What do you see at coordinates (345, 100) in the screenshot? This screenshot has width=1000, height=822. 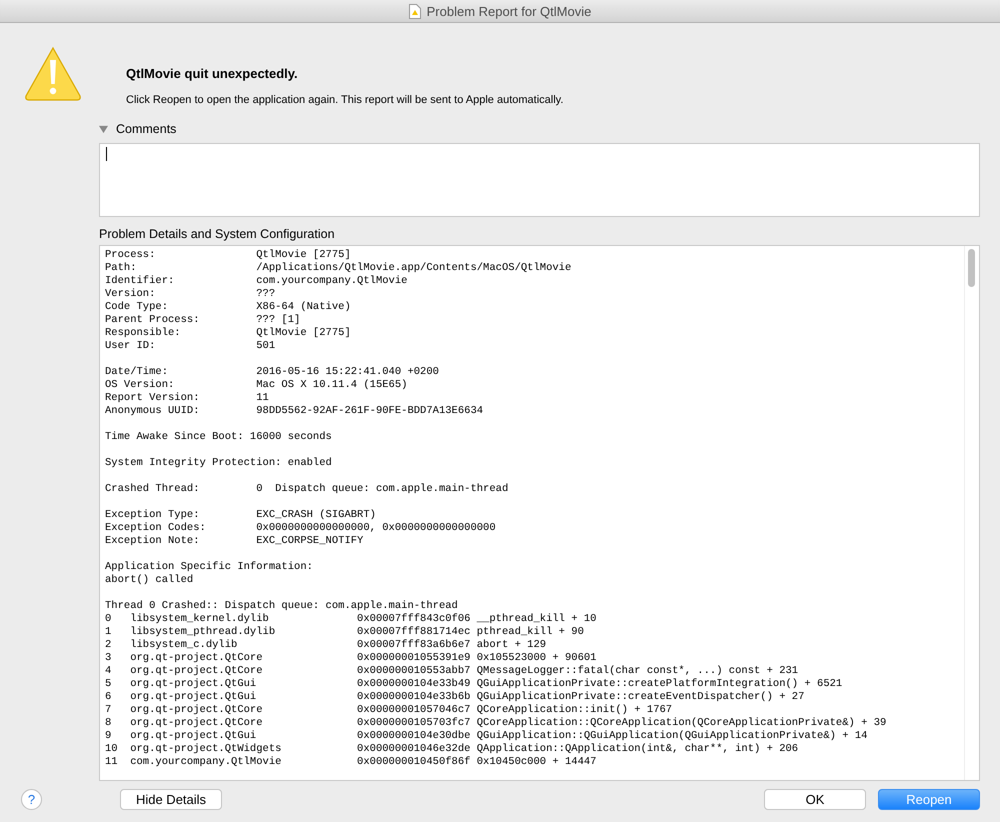 I see `alert-message: Click Reopen to open the application again. This report will be sent to Apple automatically.` at bounding box center [345, 100].